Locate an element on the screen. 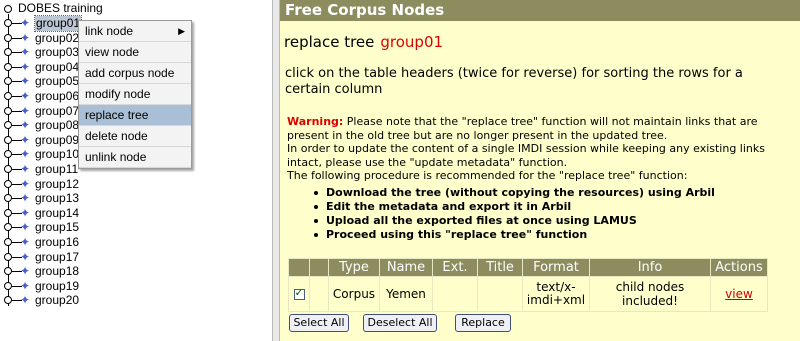 The height and width of the screenshot is (341, 800). menu-item-add-corpus-node: add corpus node is located at coordinates (135, 73).